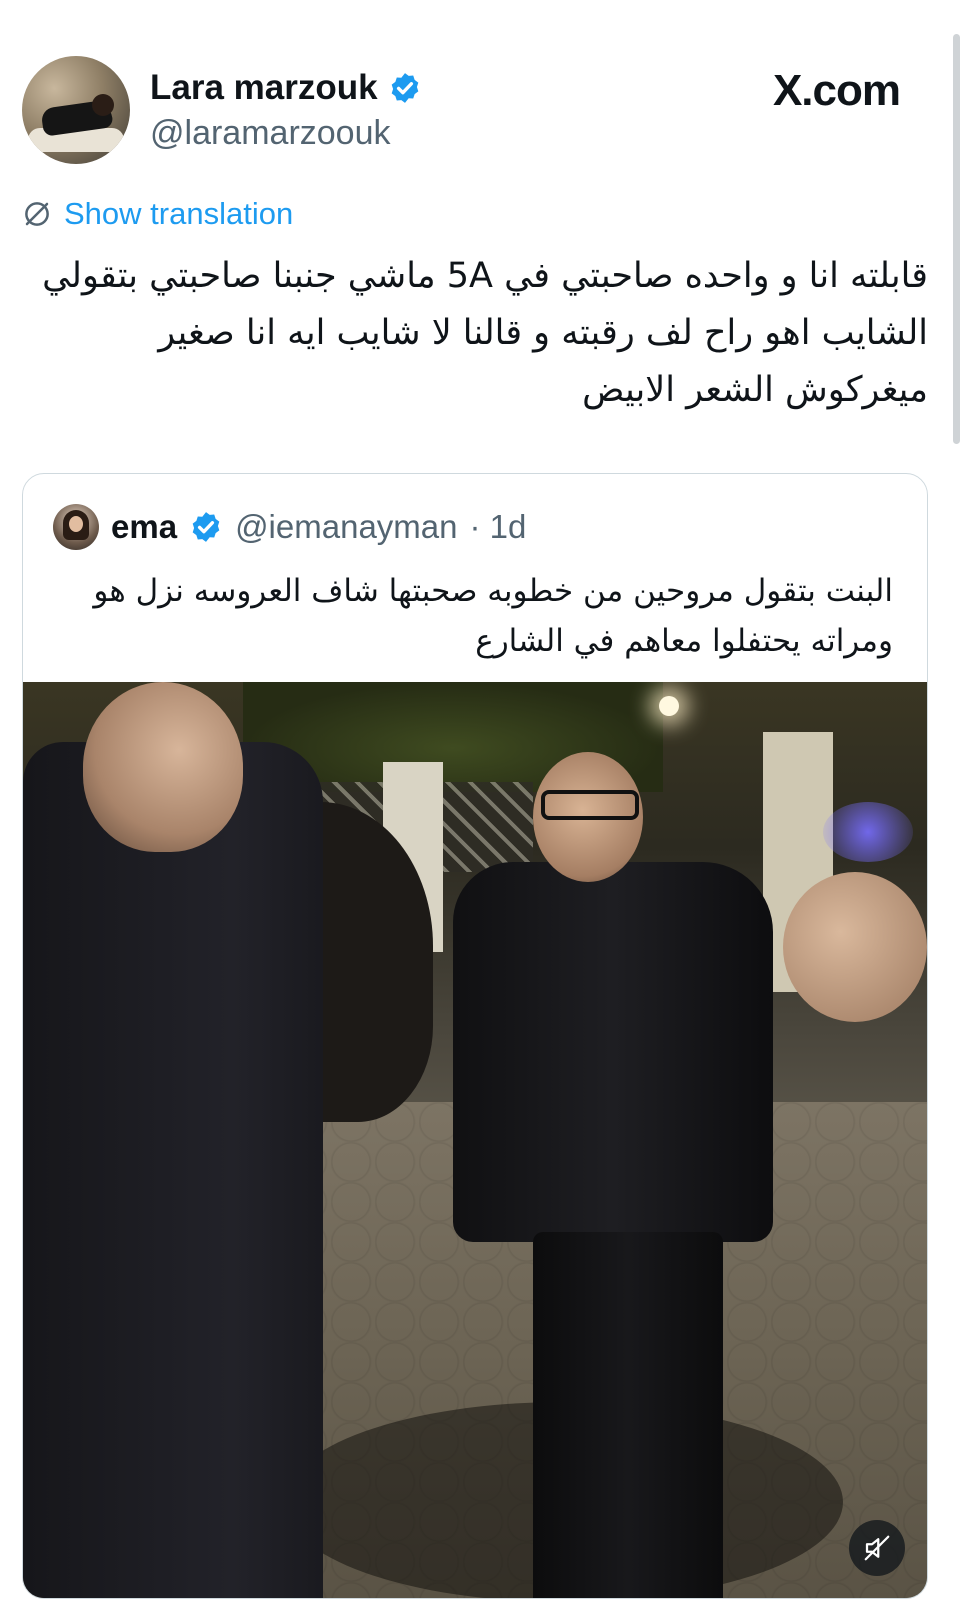 Image resolution: width=966 pixels, height=1600 pixels. What do you see at coordinates (346, 527) in the screenshot?
I see `quoted-handle: @iemanayman` at bounding box center [346, 527].